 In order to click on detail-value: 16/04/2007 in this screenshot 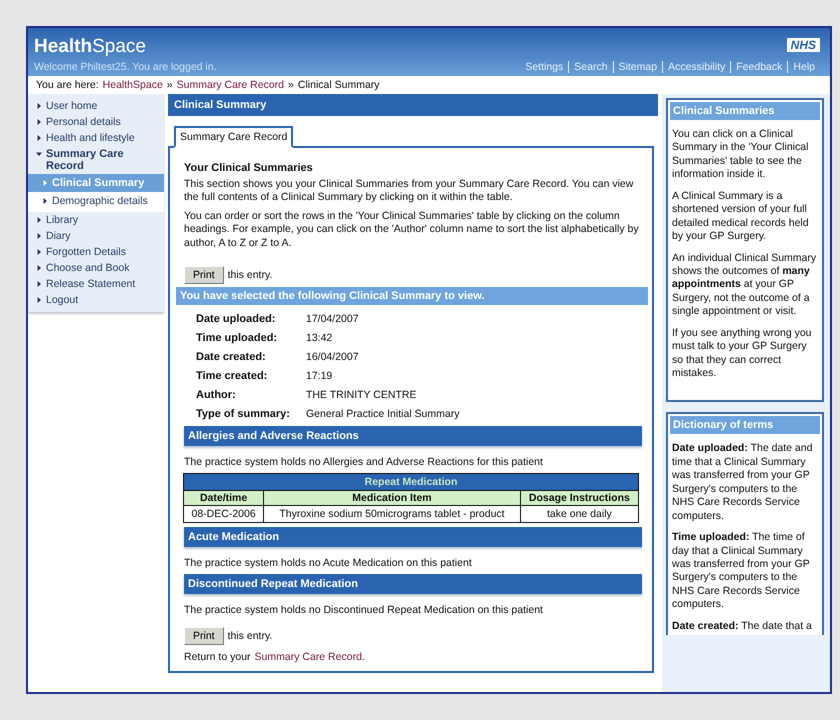, I will do `click(333, 357)`.